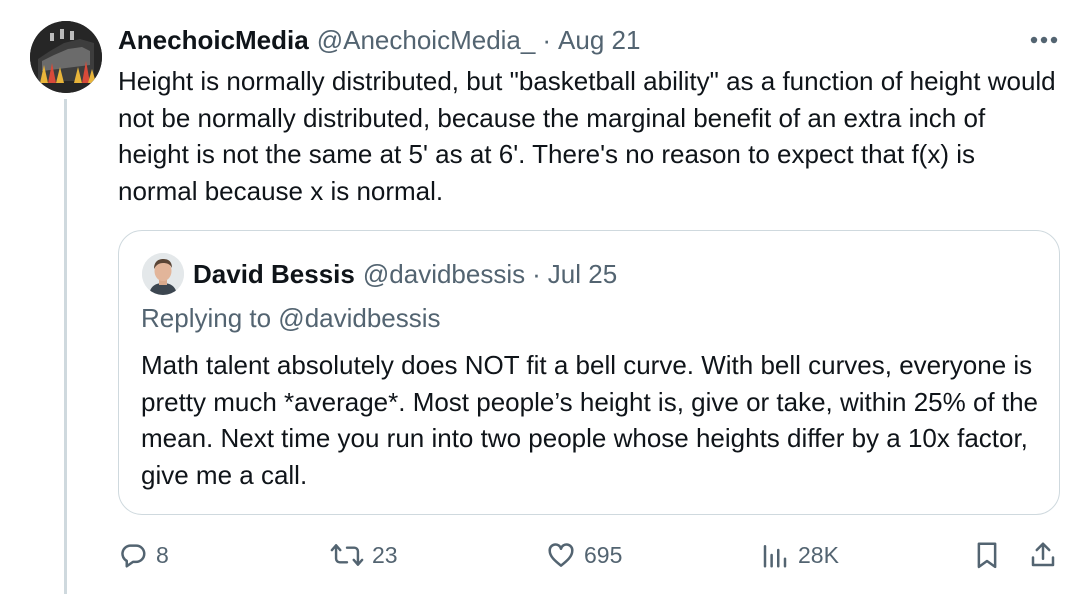 The image size is (1089, 594). I want to click on replying-to: Replying to @davidbessis, so click(291, 318).